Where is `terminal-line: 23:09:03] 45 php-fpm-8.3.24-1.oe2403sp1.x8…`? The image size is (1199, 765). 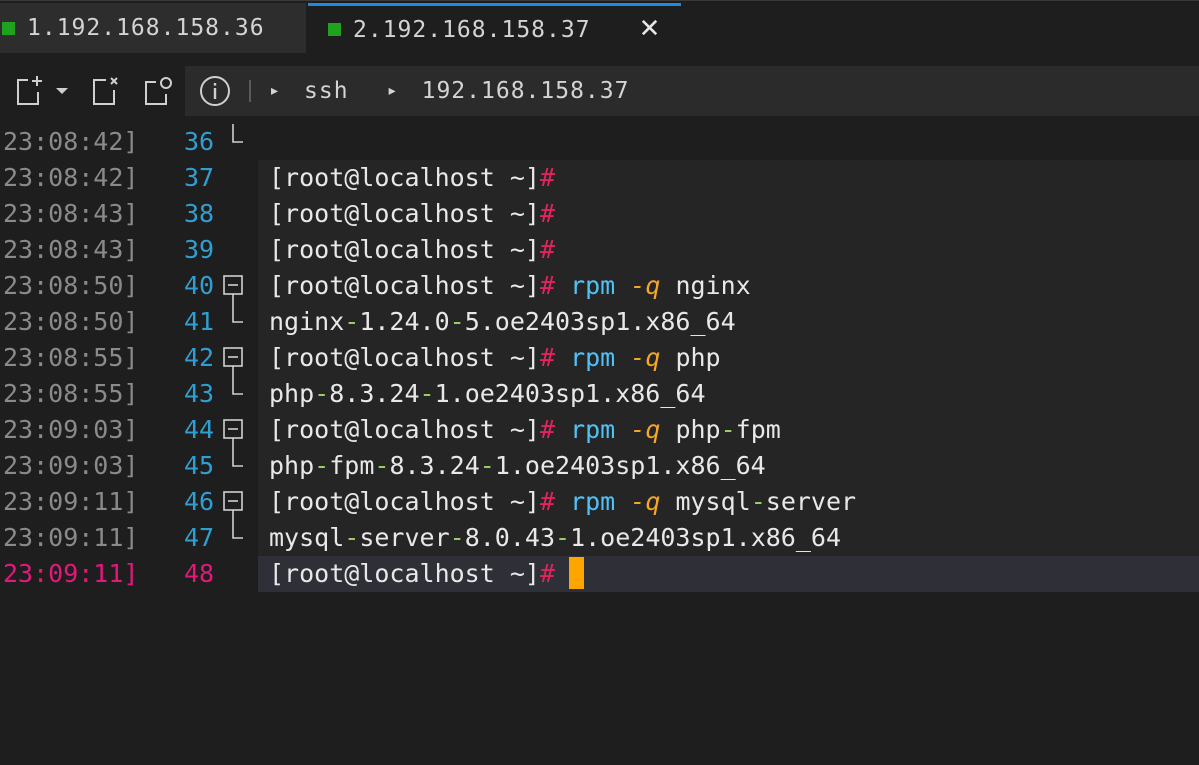
terminal-line: 23:09:03] 45 php-fpm-8.3.24-1.oe2403sp1.x8… is located at coordinates (599, 466).